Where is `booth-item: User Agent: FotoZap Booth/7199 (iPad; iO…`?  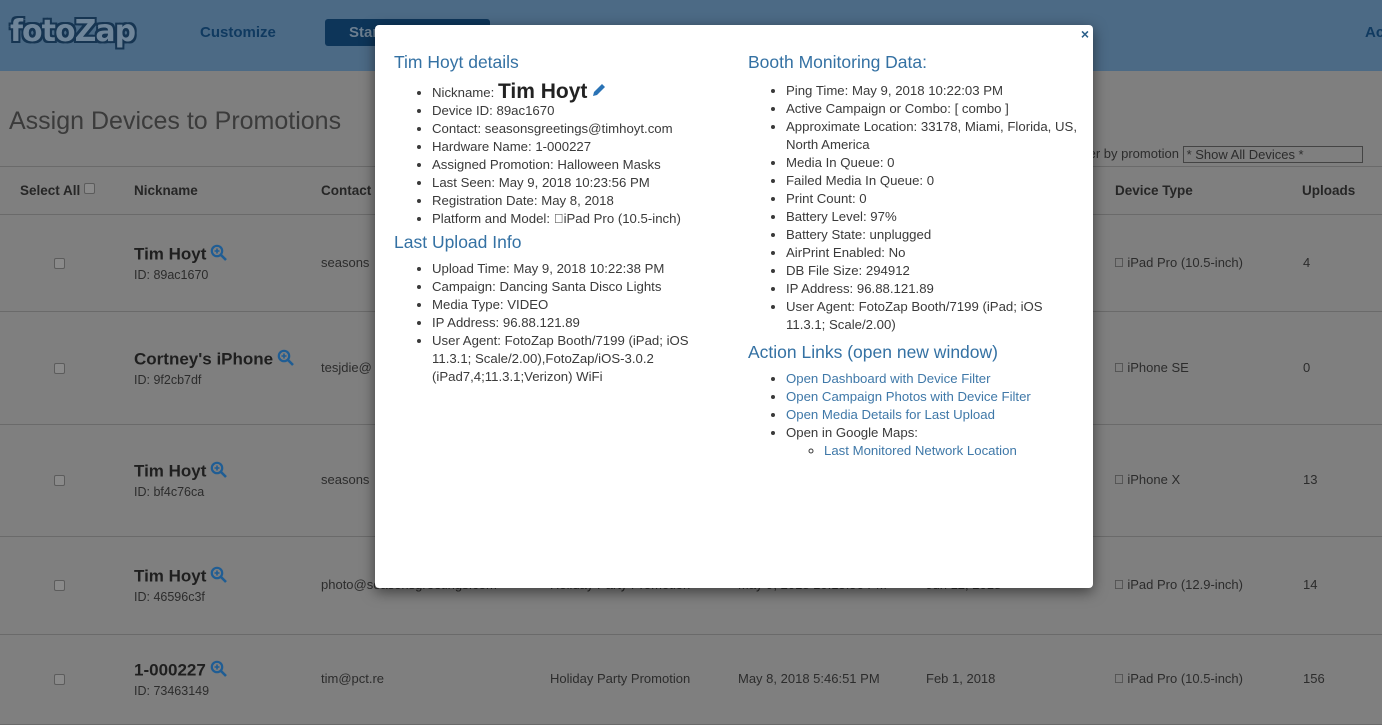
booth-item: User Agent: FotoZap Booth/7199 (iPad; iO… is located at coordinates (932, 316).